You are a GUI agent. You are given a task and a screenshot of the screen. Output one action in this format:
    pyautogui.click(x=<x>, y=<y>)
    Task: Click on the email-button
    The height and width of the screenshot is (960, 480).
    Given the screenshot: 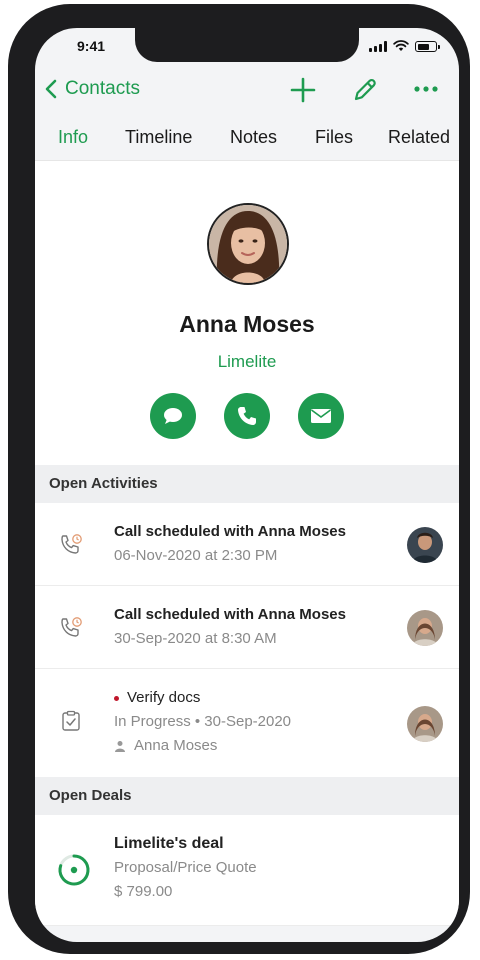 What is the action you would take?
    pyautogui.click(x=321, y=416)
    